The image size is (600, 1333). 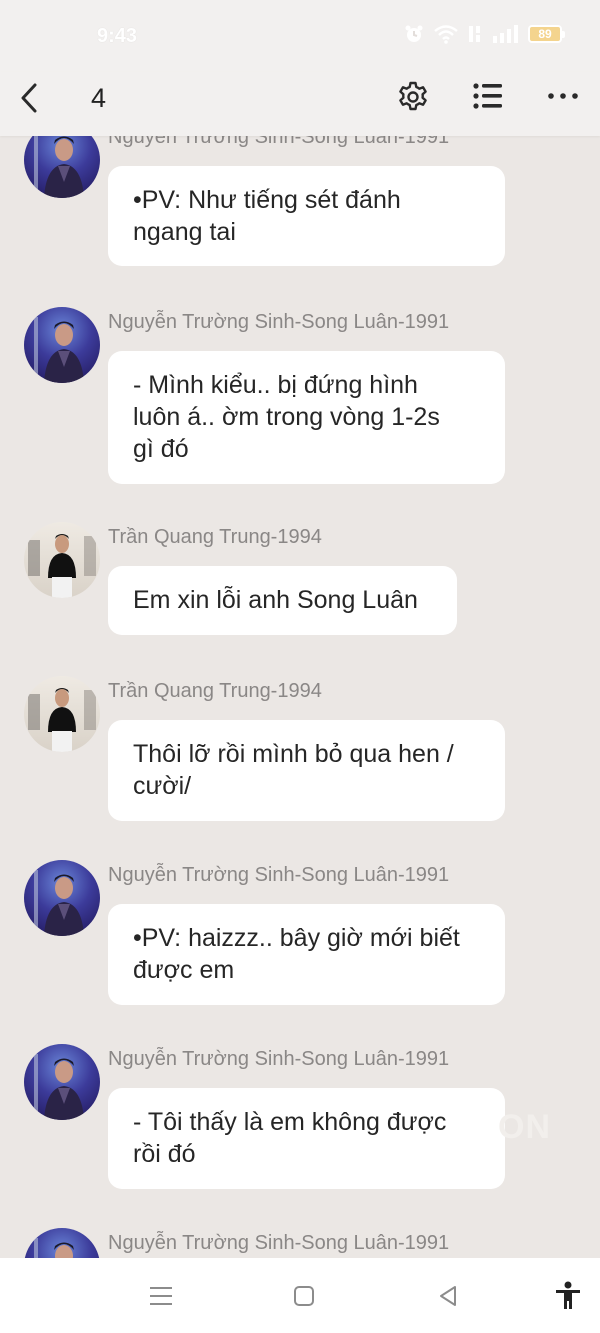 What do you see at coordinates (484, 34) in the screenshot?
I see `status-icons: 89` at bounding box center [484, 34].